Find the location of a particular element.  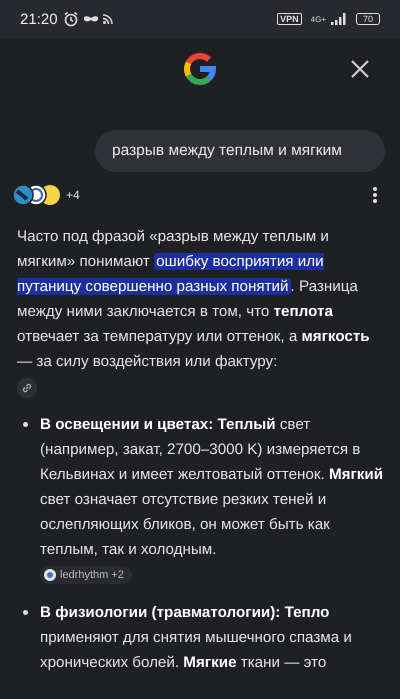

bullet-text: В физиологии (травматологии): Тепло применяют для снятия мышечного спазма и хронических болей. Мягкие ткани — это is located at coordinates (196, 638).